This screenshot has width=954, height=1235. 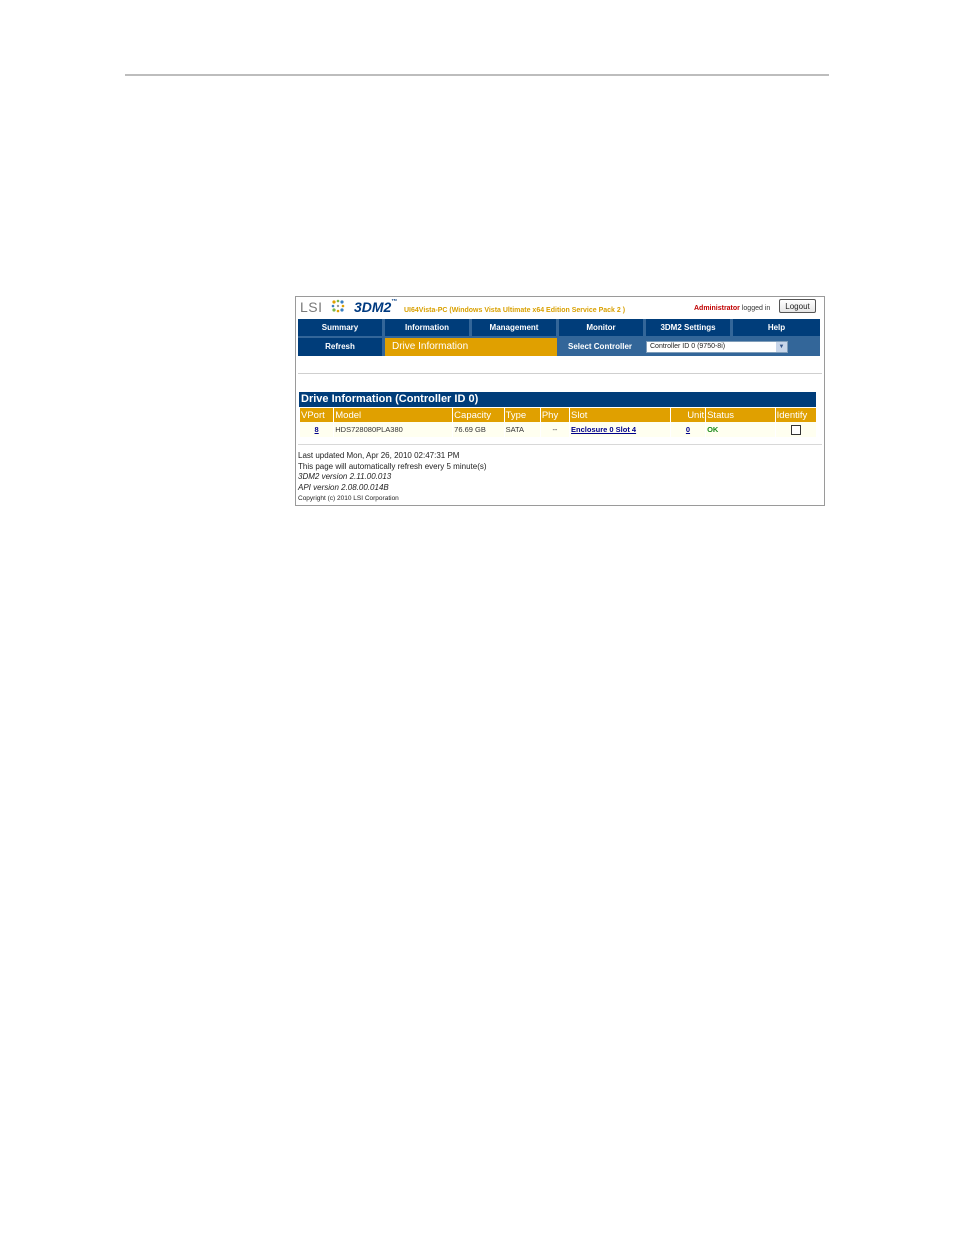 What do you see at coordinates (688, 429) in the screenshot?
I see `unit-link: 0` at bounding box center [688, 429].